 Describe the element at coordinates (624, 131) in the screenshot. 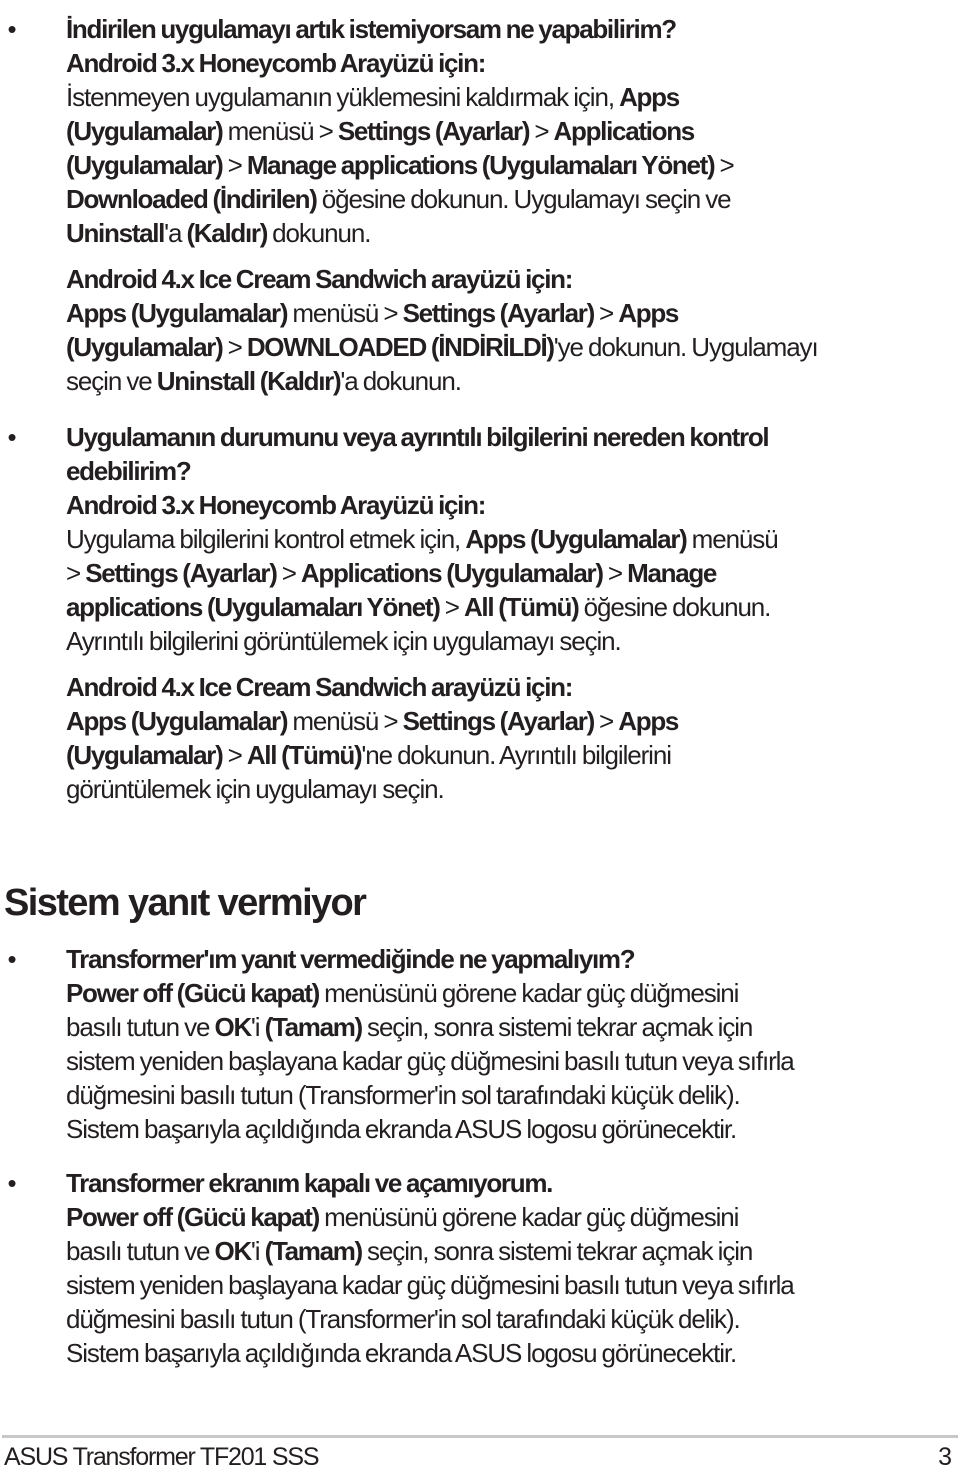

I see `emphasized-term: Applications` at that location.